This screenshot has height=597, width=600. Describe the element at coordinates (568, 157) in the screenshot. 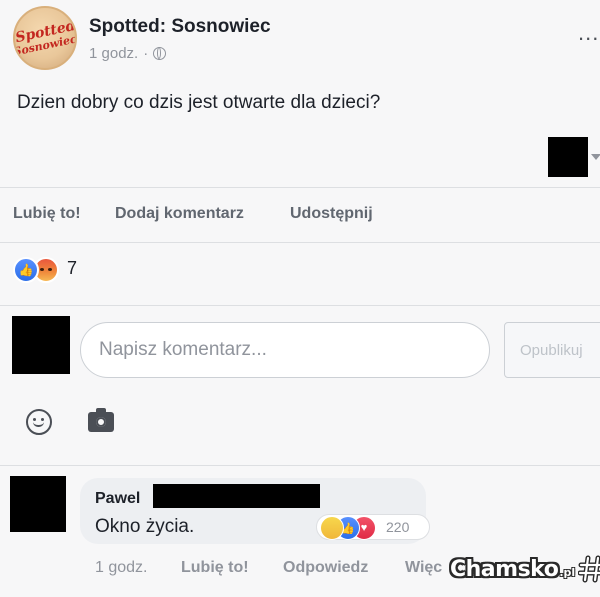

I see `redacted-avatar` at that location.